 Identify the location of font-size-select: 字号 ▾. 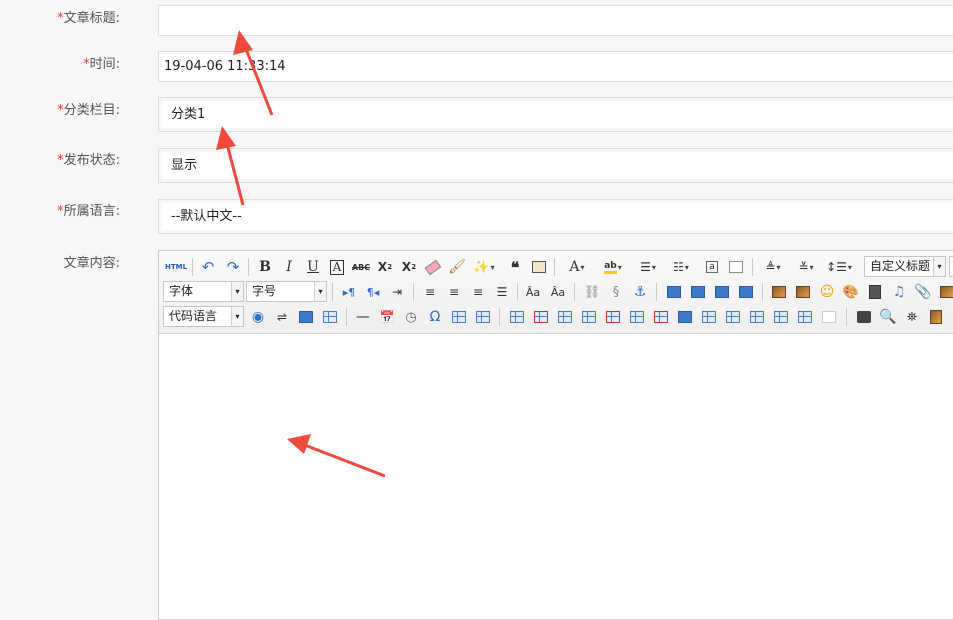
(286, 291).